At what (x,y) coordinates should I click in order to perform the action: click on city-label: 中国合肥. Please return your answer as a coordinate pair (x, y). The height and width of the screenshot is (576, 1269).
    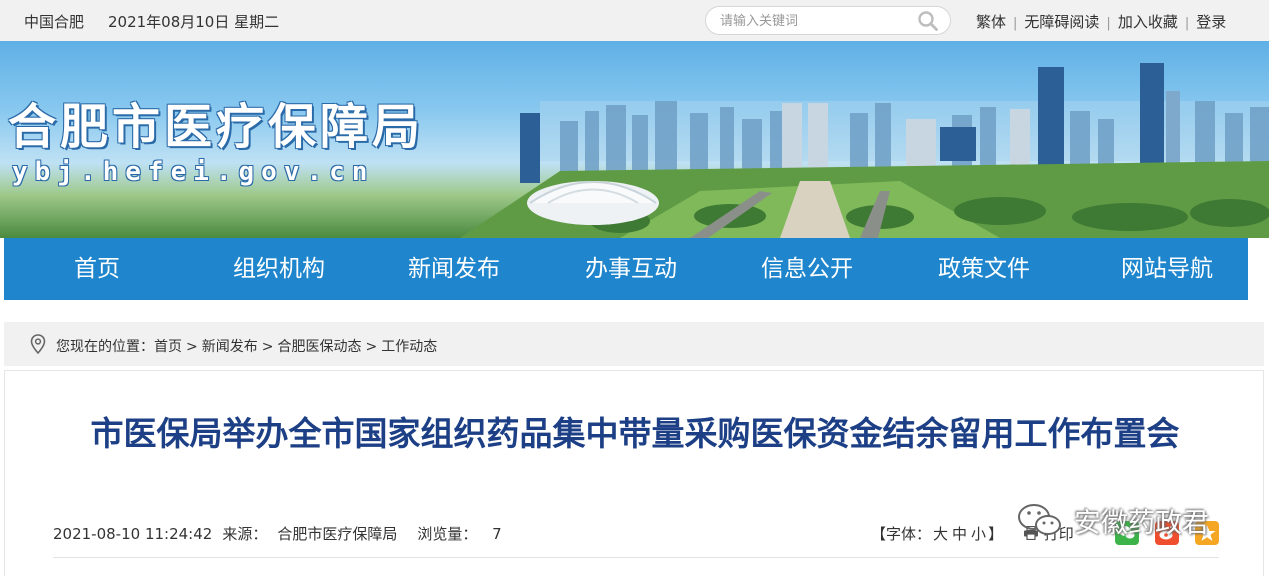
    Looking at the image, I should click on (54, 22).